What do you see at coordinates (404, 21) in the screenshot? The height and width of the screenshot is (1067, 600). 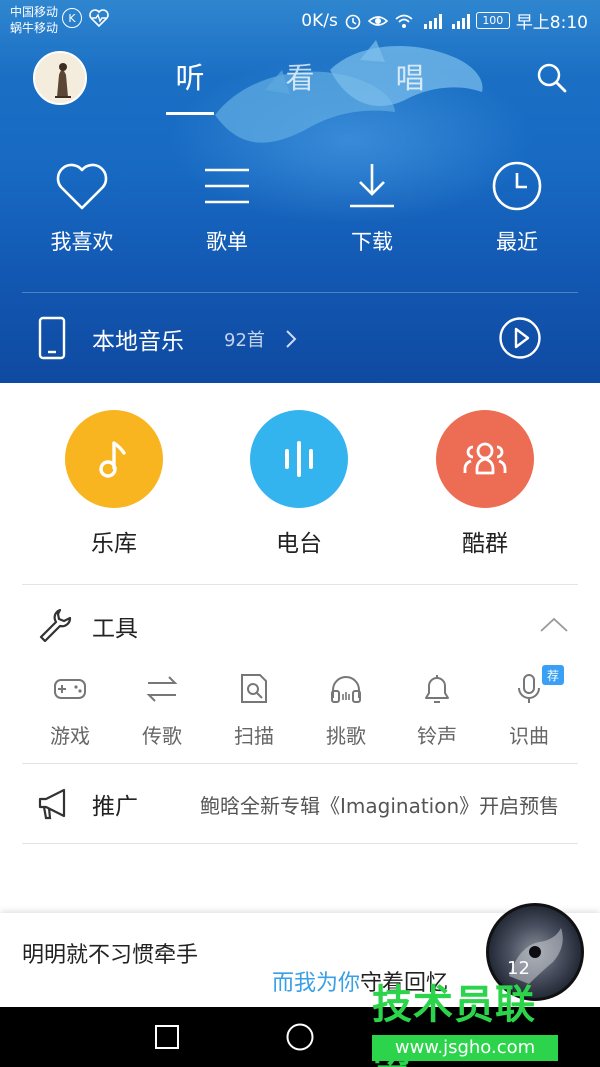 I see `wifi-icon` at bounding box center [404, 21].